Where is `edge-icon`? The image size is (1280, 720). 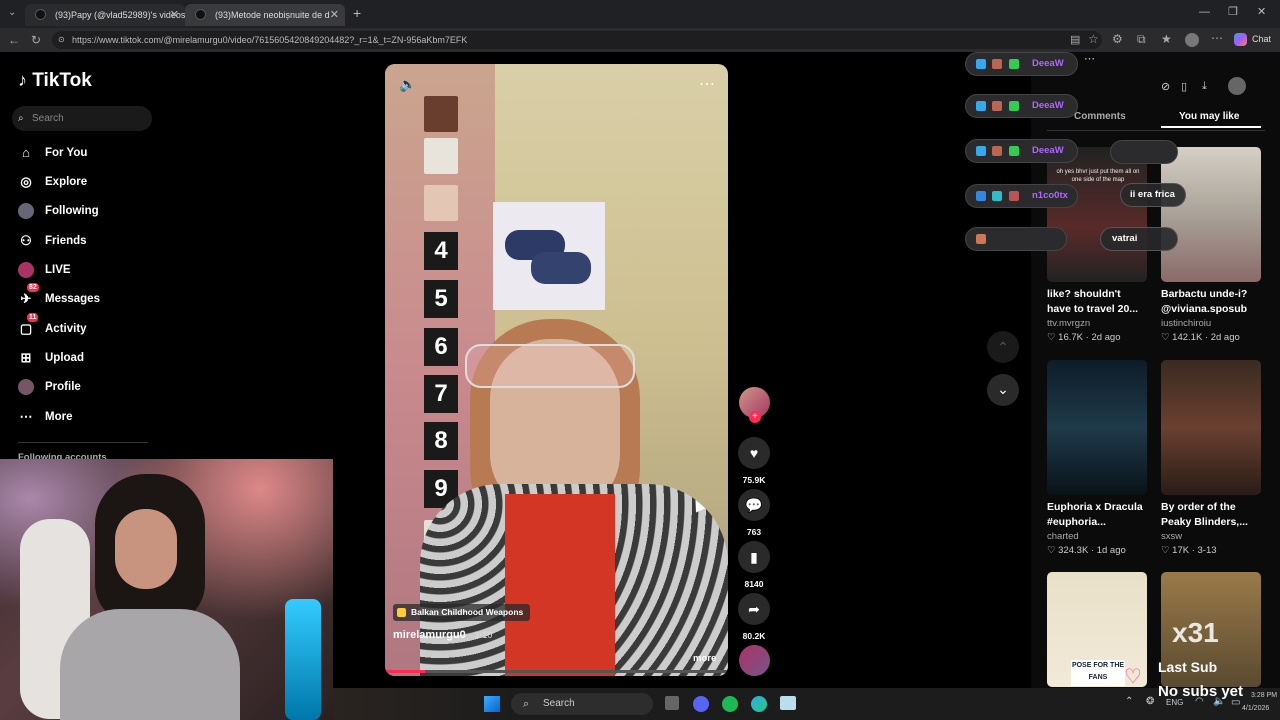 edge-icon is located at coordinates (759, 704).